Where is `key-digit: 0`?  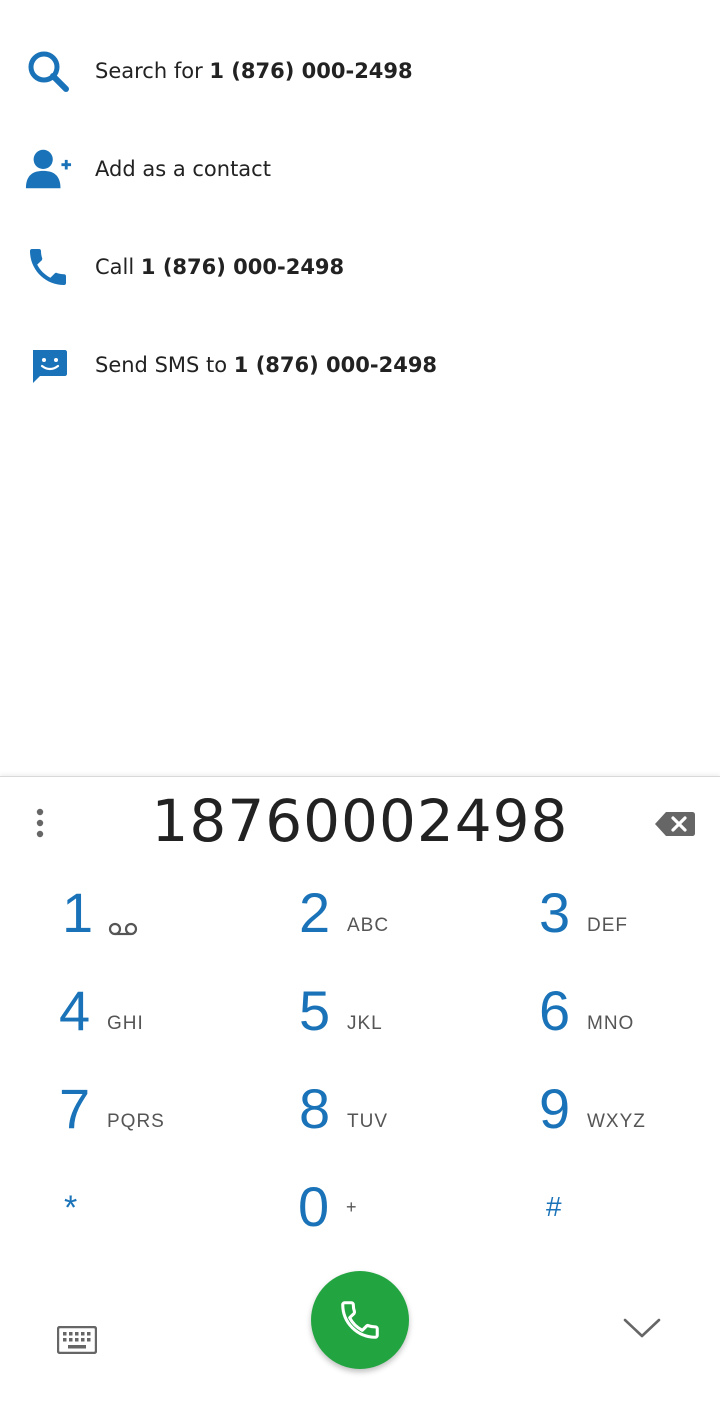
key-digit: 0 is located at coordinates (314, 1206).